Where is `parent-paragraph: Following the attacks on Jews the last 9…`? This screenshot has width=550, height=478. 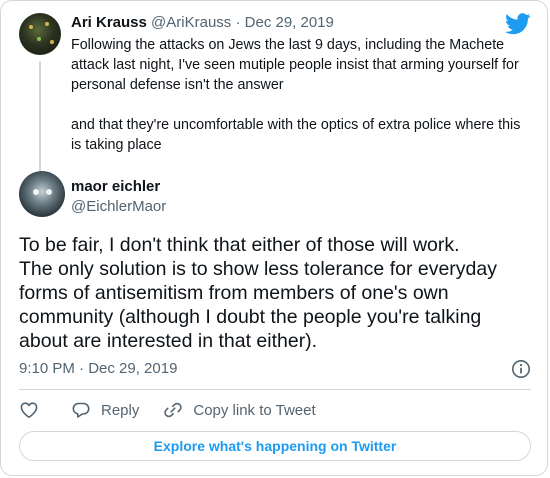 parent-paragraph: Following the attacks on Jews the last 9… is located at coordinates (295, 65).